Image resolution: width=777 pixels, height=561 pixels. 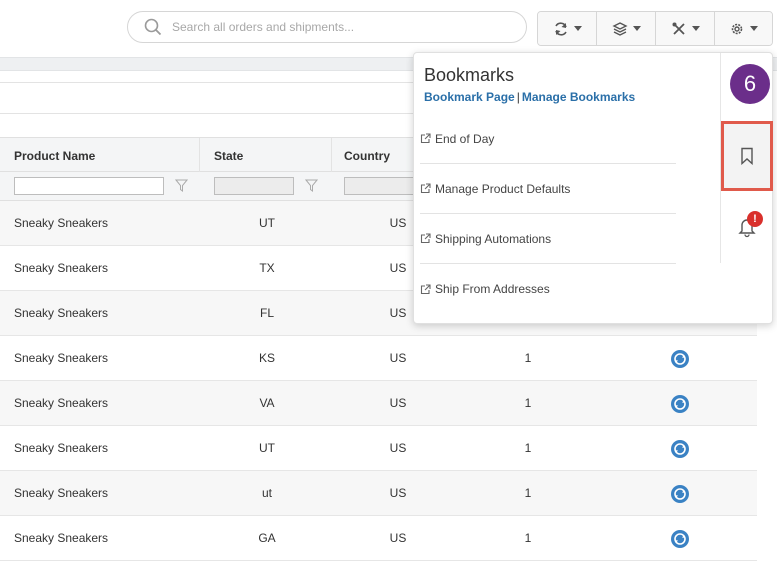 I want to click on table-row: Sneaky Sneakers UT US 1, so click(x=378, y=448).